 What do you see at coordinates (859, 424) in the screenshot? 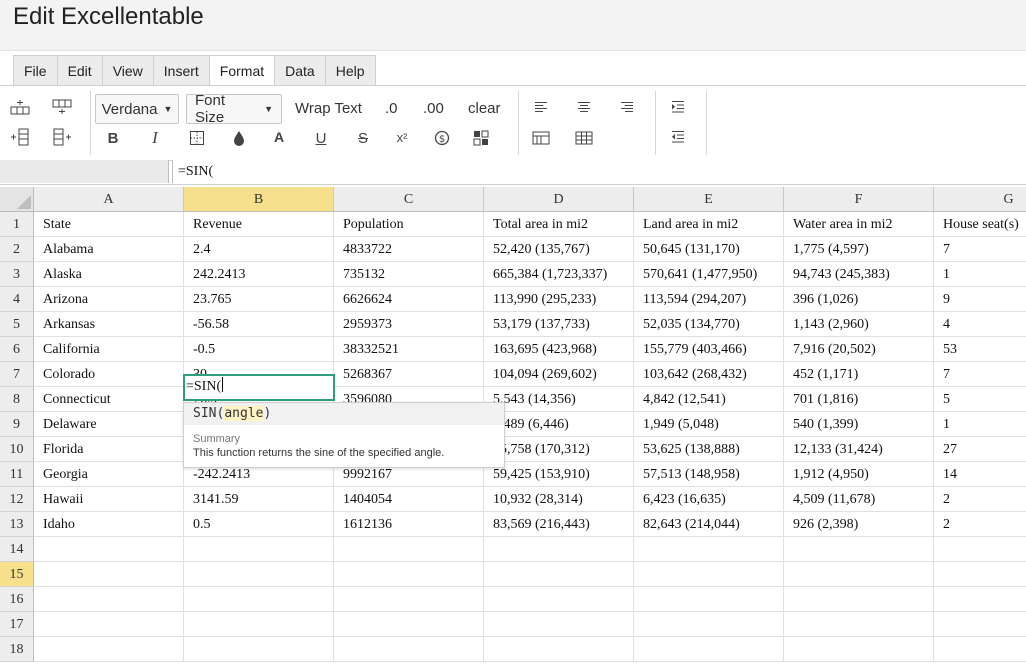
I see `cell-f9: 540 (1,399)` at bounding box center [859, 424].